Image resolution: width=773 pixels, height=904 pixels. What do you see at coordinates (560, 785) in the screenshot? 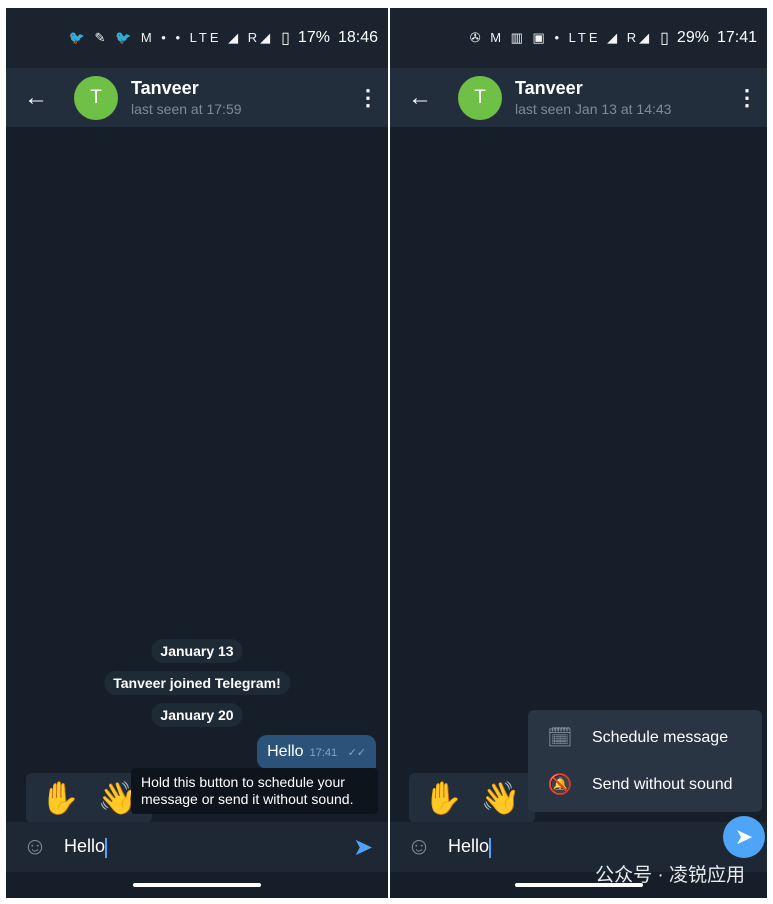
I see `bell-off-icon: 🔕` at bounding box center [560, 785].